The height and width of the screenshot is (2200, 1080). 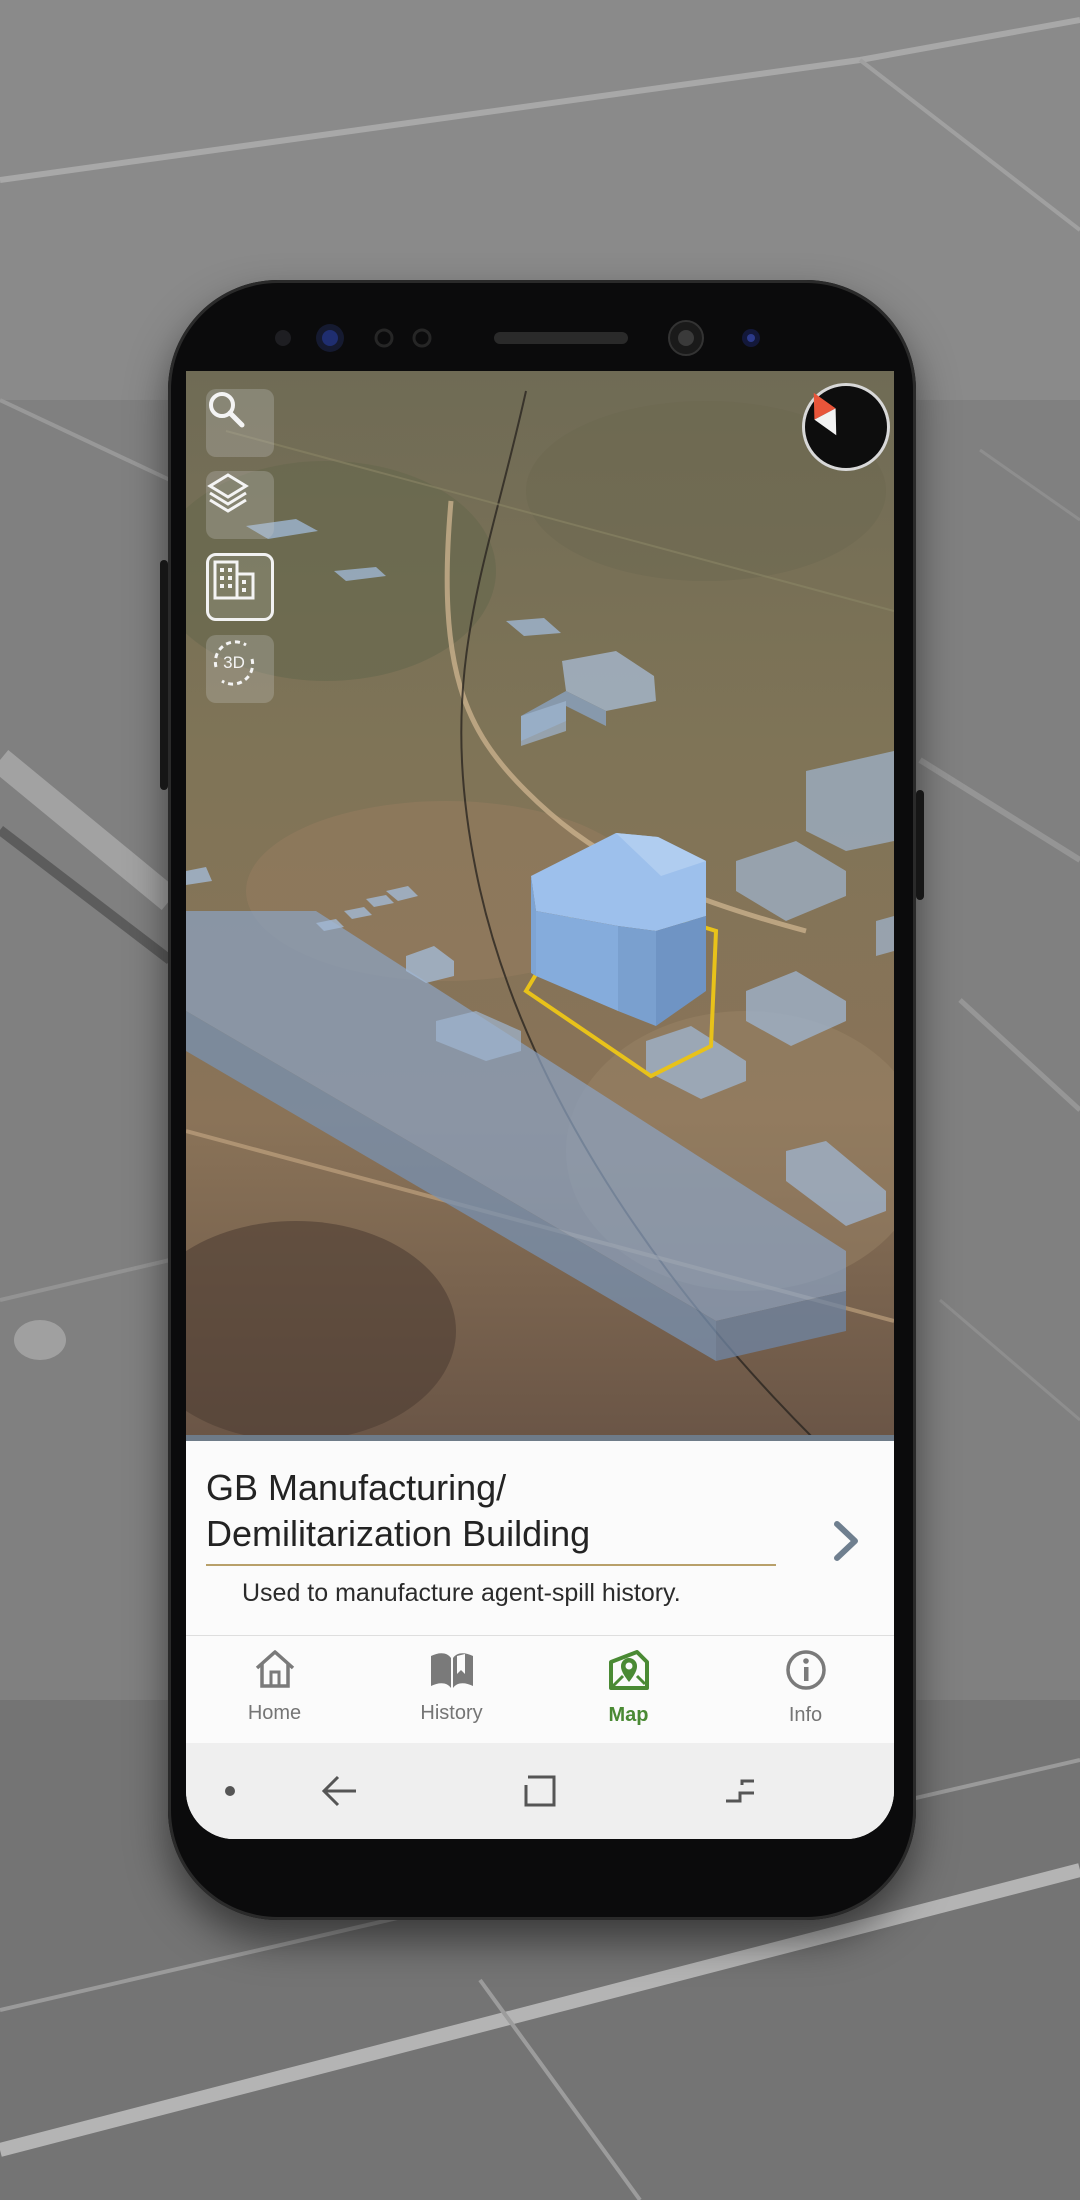 I want to click on bottom-tab-bar: Home History Map Info, so click(x=540, y=1689).